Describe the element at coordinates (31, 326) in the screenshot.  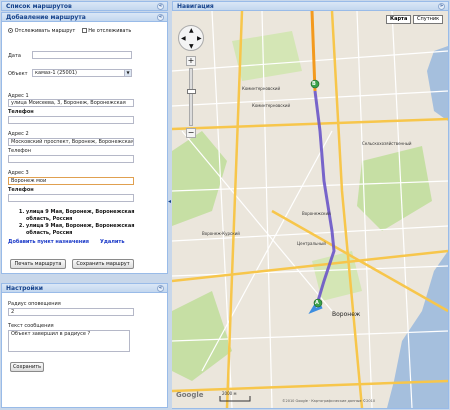
I see `message-label: Текст сообщения` at that location.